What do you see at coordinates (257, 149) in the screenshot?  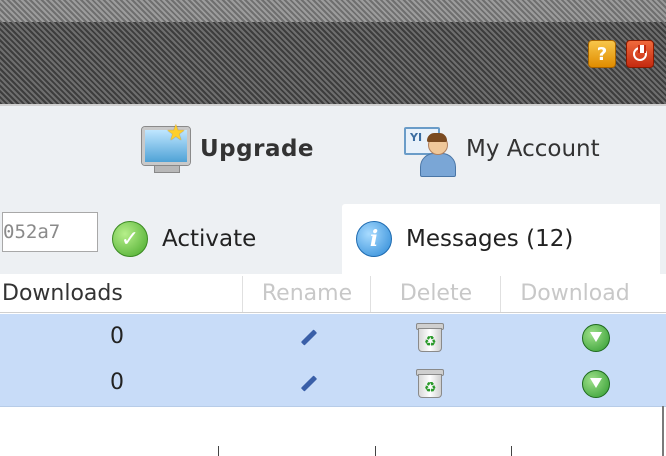 I see `upgrade-label: Upgrade` at bounding box center [257, 149].